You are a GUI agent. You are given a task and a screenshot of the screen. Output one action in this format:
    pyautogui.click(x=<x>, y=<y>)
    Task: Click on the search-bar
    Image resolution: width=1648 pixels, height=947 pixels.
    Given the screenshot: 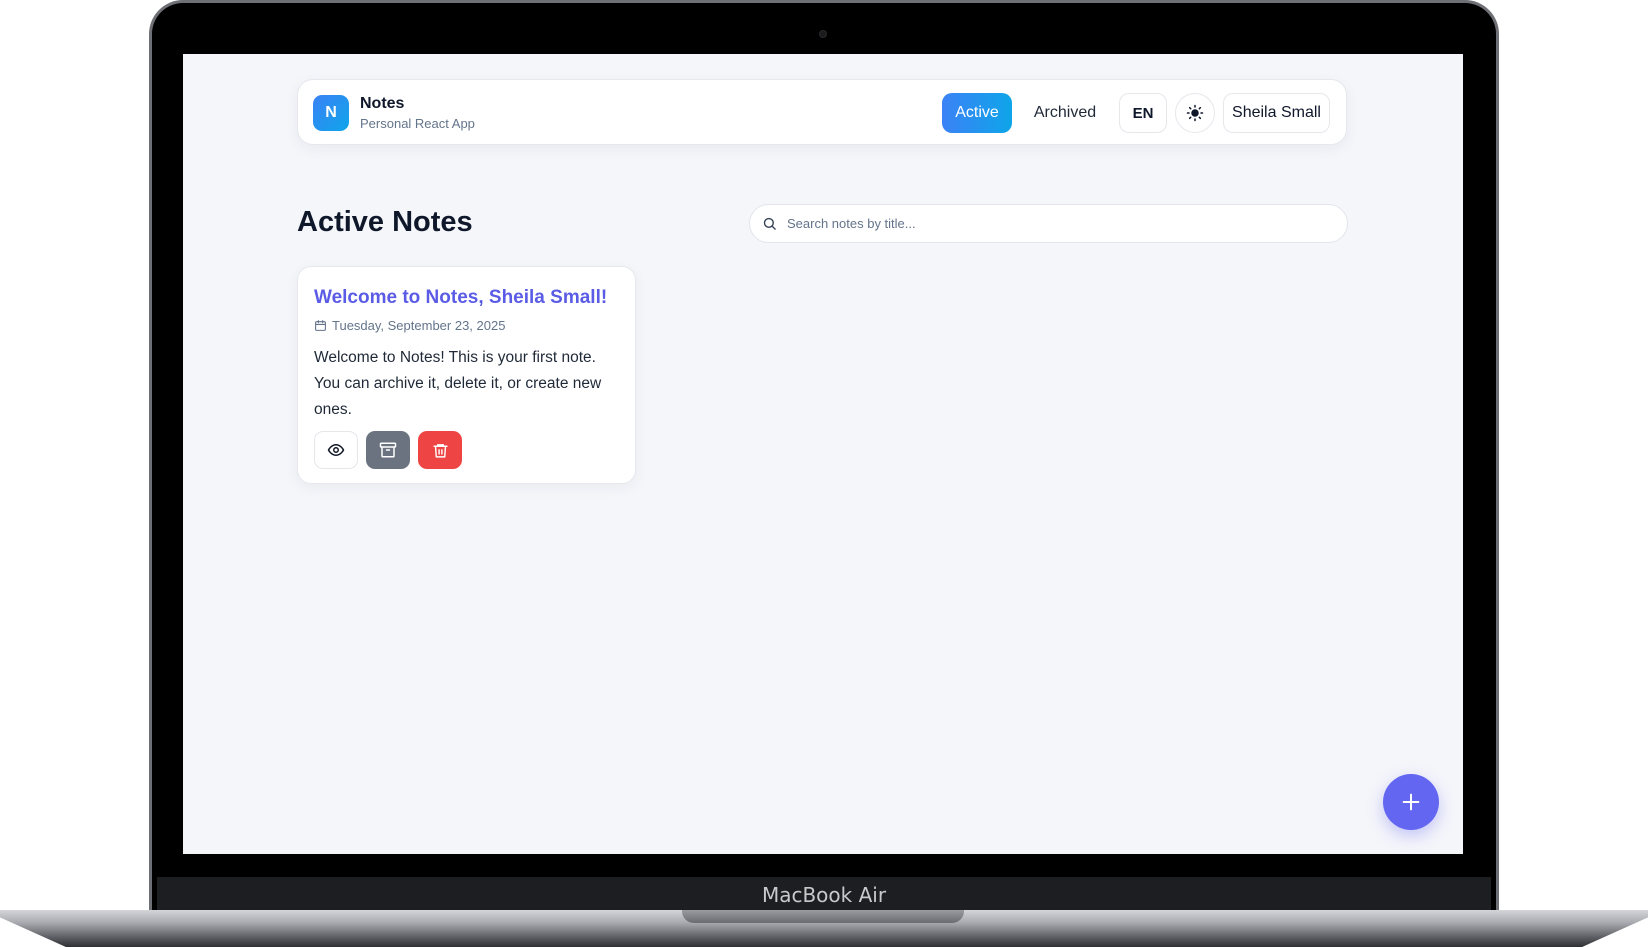 What is the action you would take?
    pyautogui.click(x=1048, y=223)
    